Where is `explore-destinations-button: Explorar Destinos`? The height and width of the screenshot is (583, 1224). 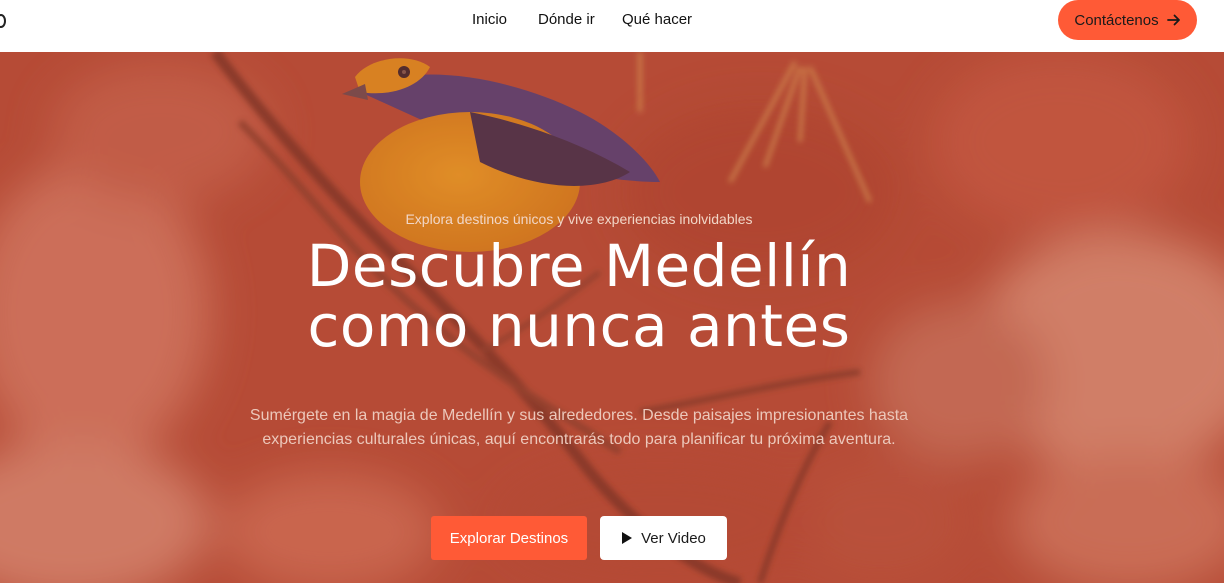 explore-destinations-button: Explorar Destinos is located at coordinates (509, 538).